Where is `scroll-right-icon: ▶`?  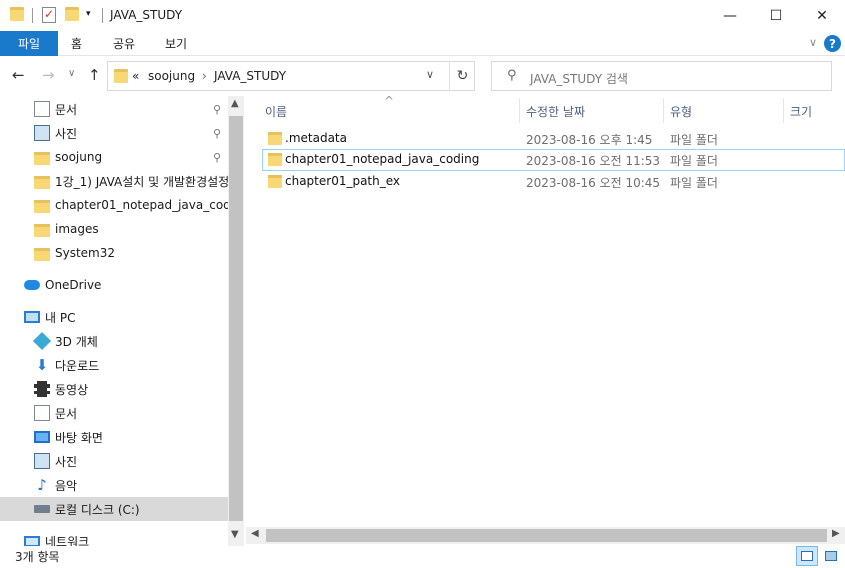
scroll-right-icon: ▶ is located at coordinates (836, 533).